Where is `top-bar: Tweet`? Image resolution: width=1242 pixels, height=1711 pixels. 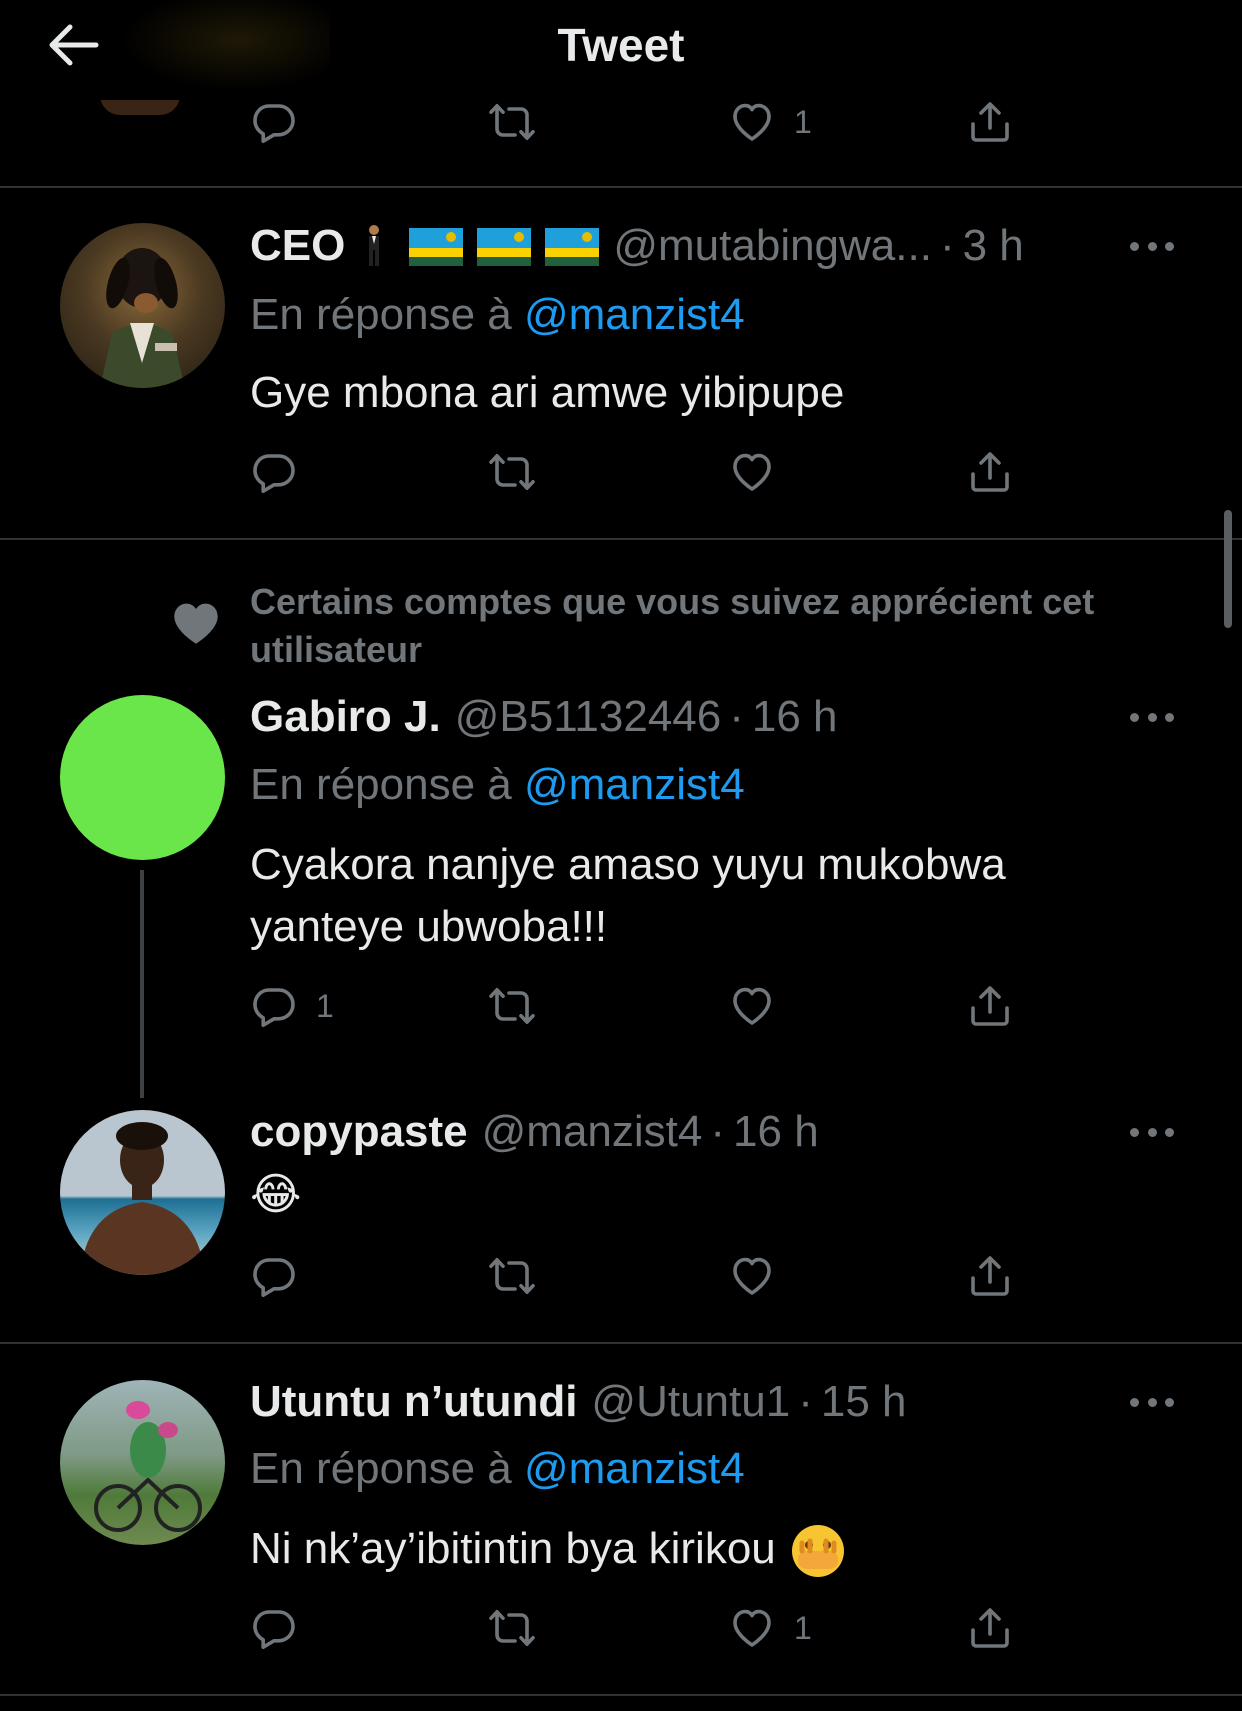
top-bar: Tweet is located at coordinates (621, 50).